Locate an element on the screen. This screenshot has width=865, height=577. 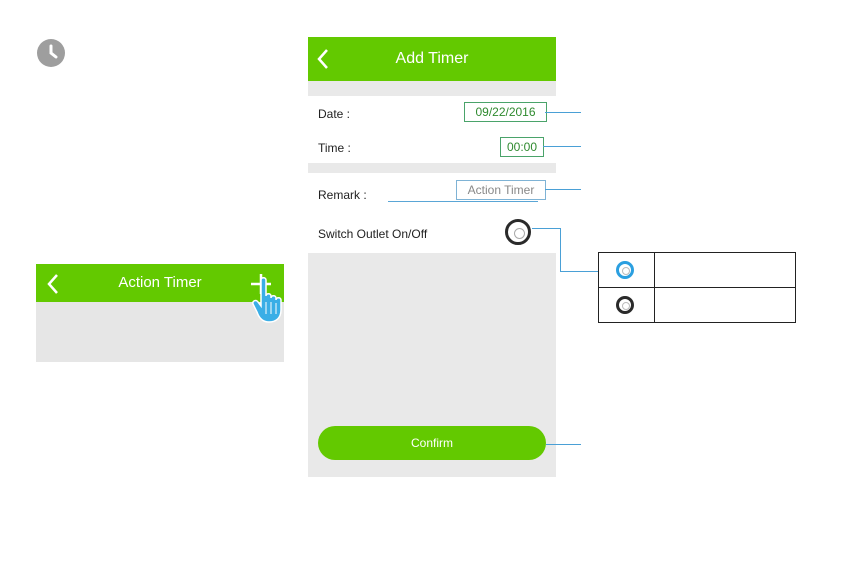
add-timer-header: Add Timer is located at coordinates (432, 59).